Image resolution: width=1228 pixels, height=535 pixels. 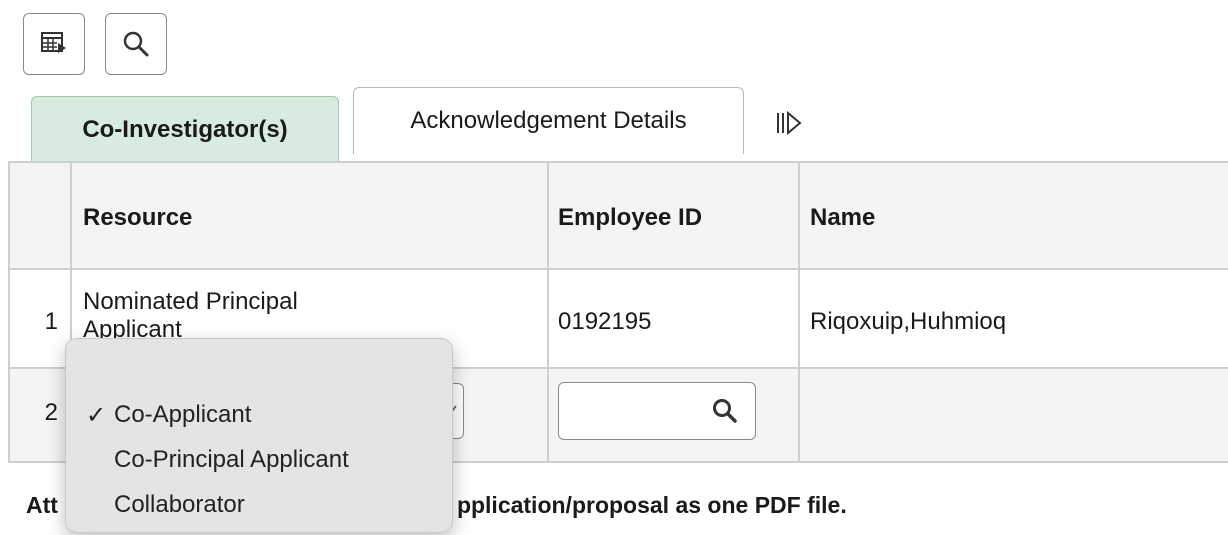 I want to click on tab-acknowledgement-details: Acknowledgement Details, so click(x=548, y=120).